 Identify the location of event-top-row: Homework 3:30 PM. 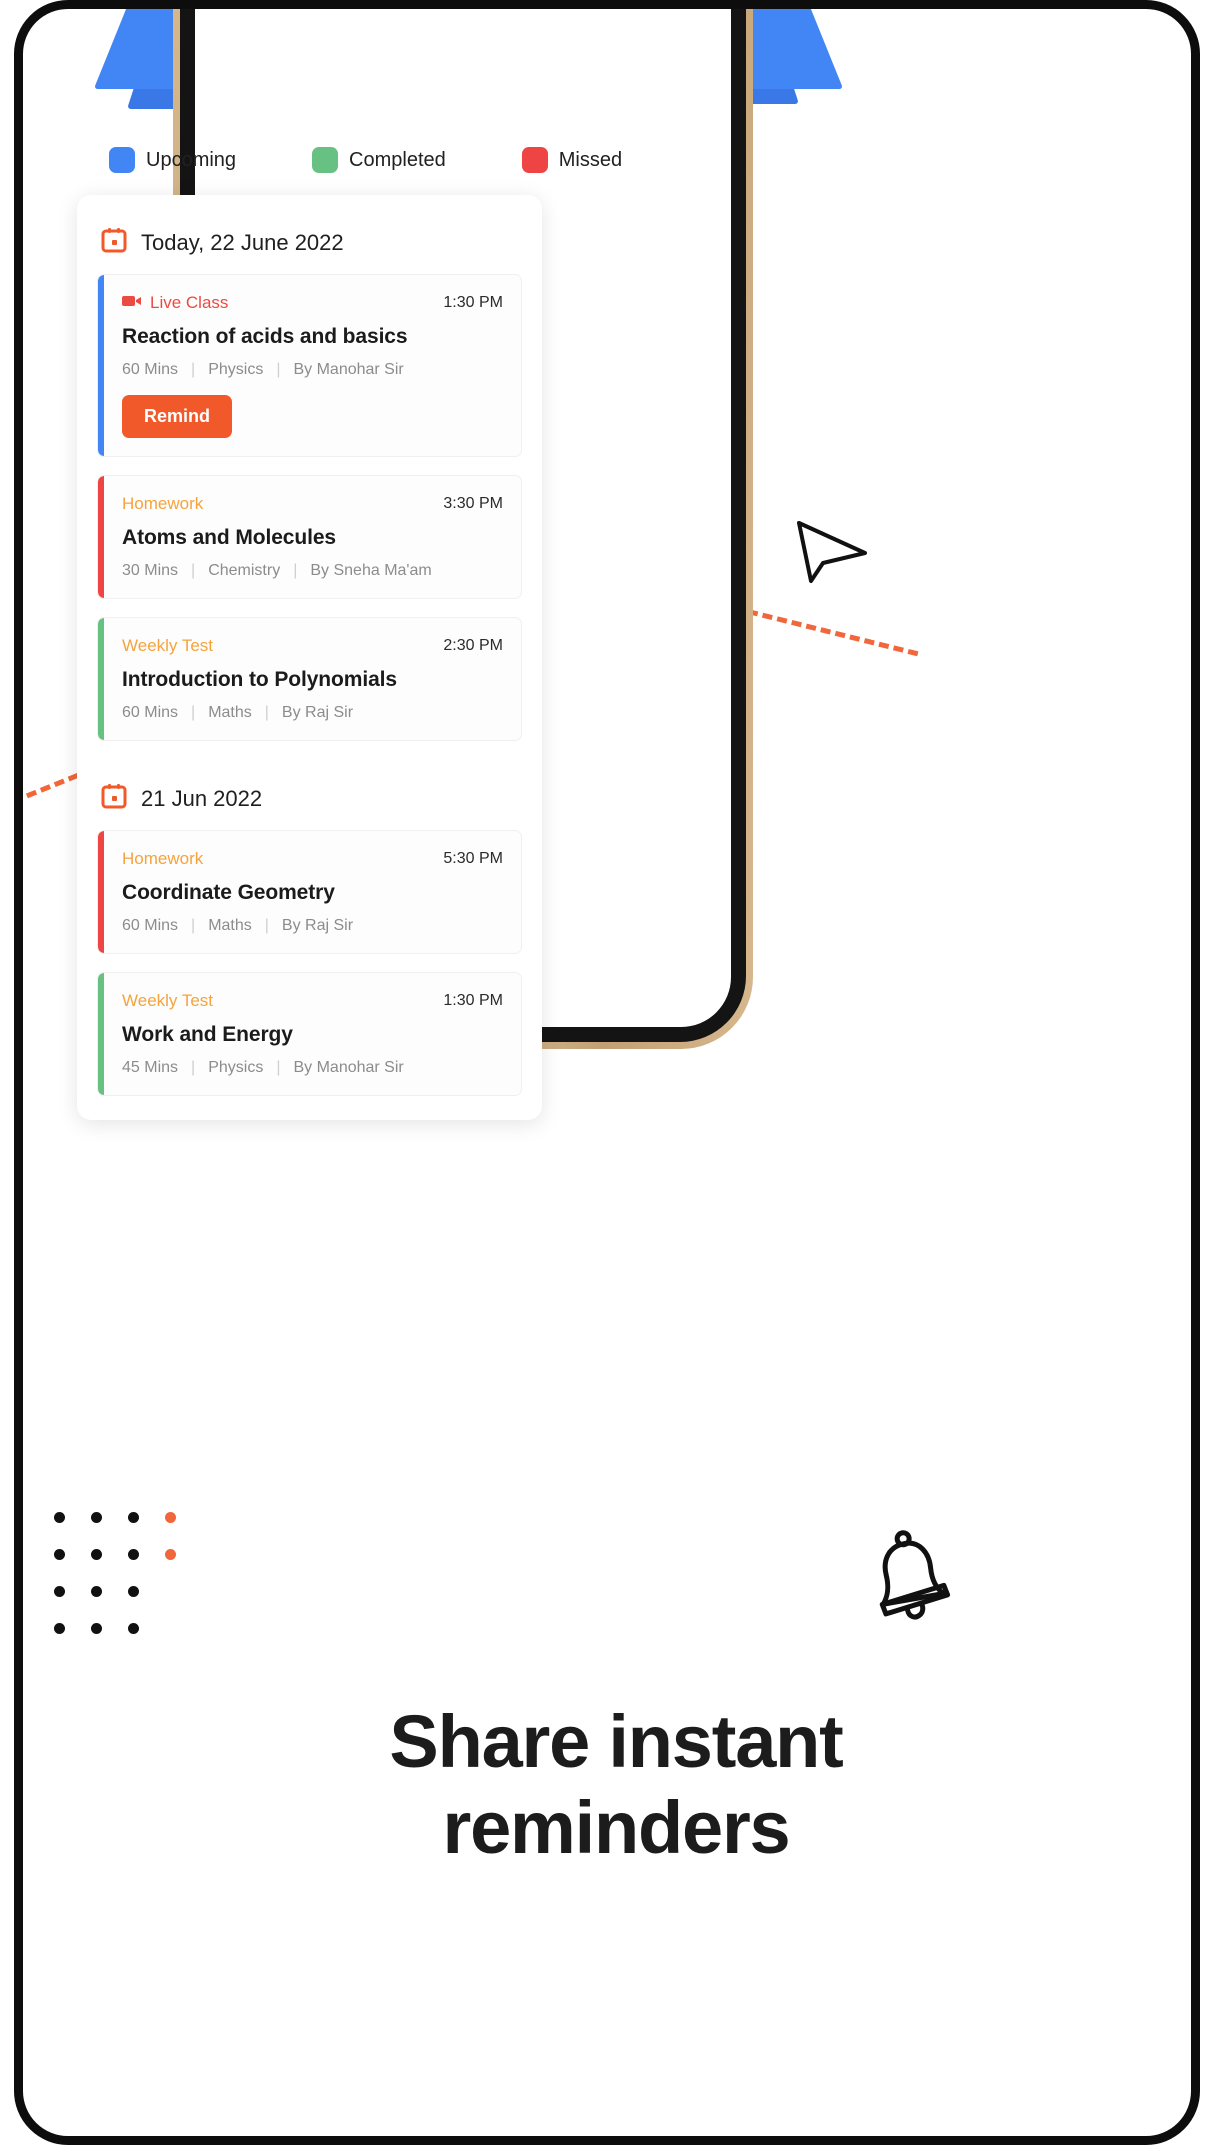
(312, 504).